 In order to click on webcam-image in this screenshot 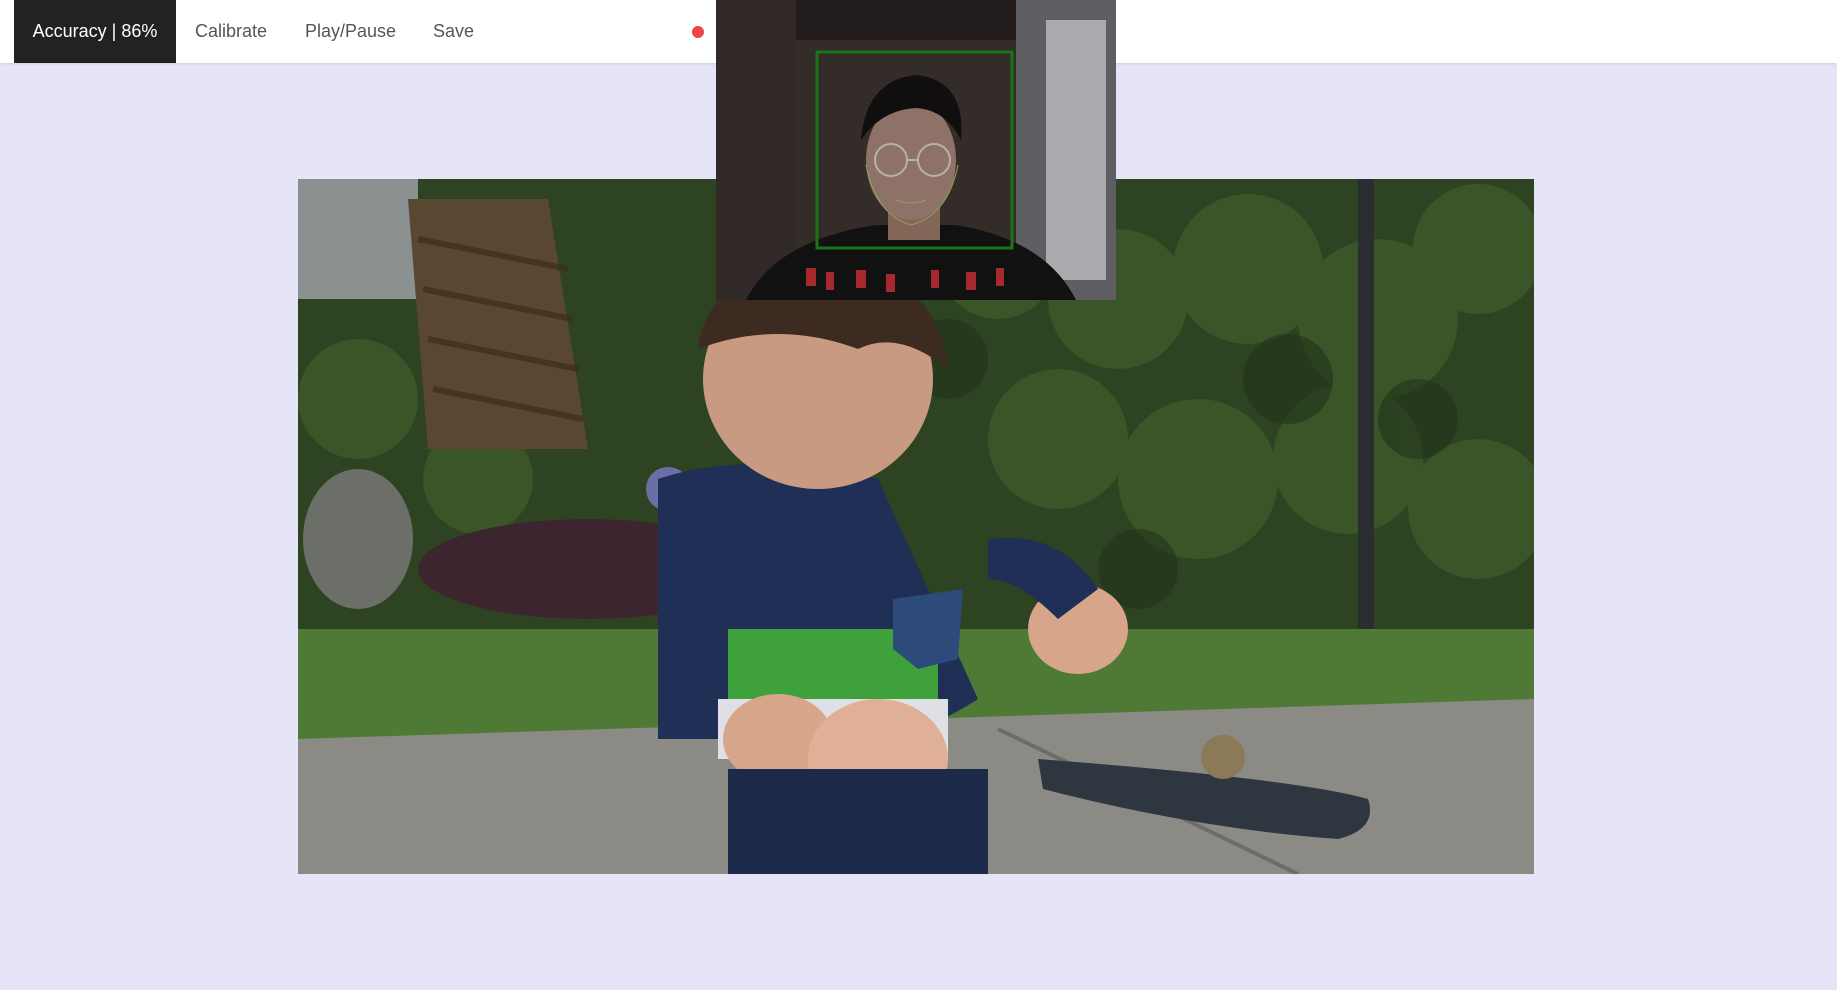, I will do `click(916, 150)`.